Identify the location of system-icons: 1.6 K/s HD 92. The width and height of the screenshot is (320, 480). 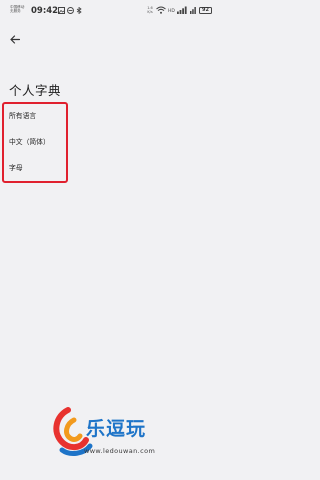
(179, 10).